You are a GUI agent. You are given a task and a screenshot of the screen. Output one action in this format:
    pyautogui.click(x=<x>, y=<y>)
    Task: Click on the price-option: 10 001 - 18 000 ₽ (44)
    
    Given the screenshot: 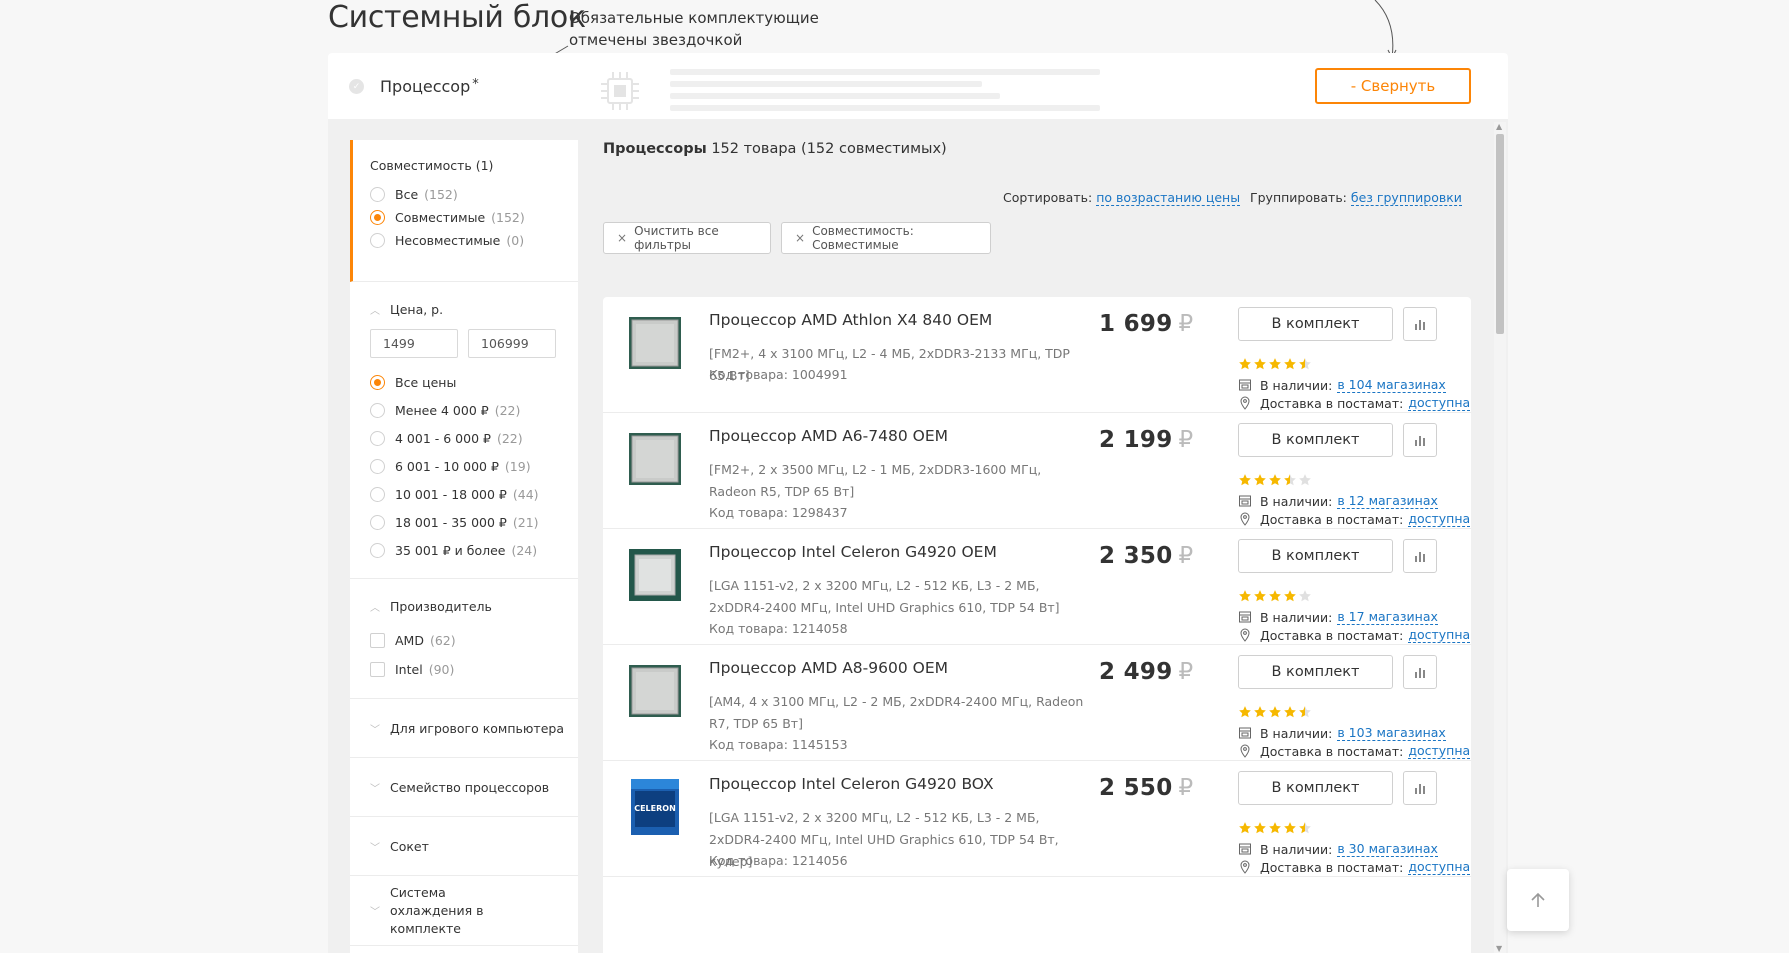 What is the action you would take?
    pyautogui.click(x=474, y=494)
    